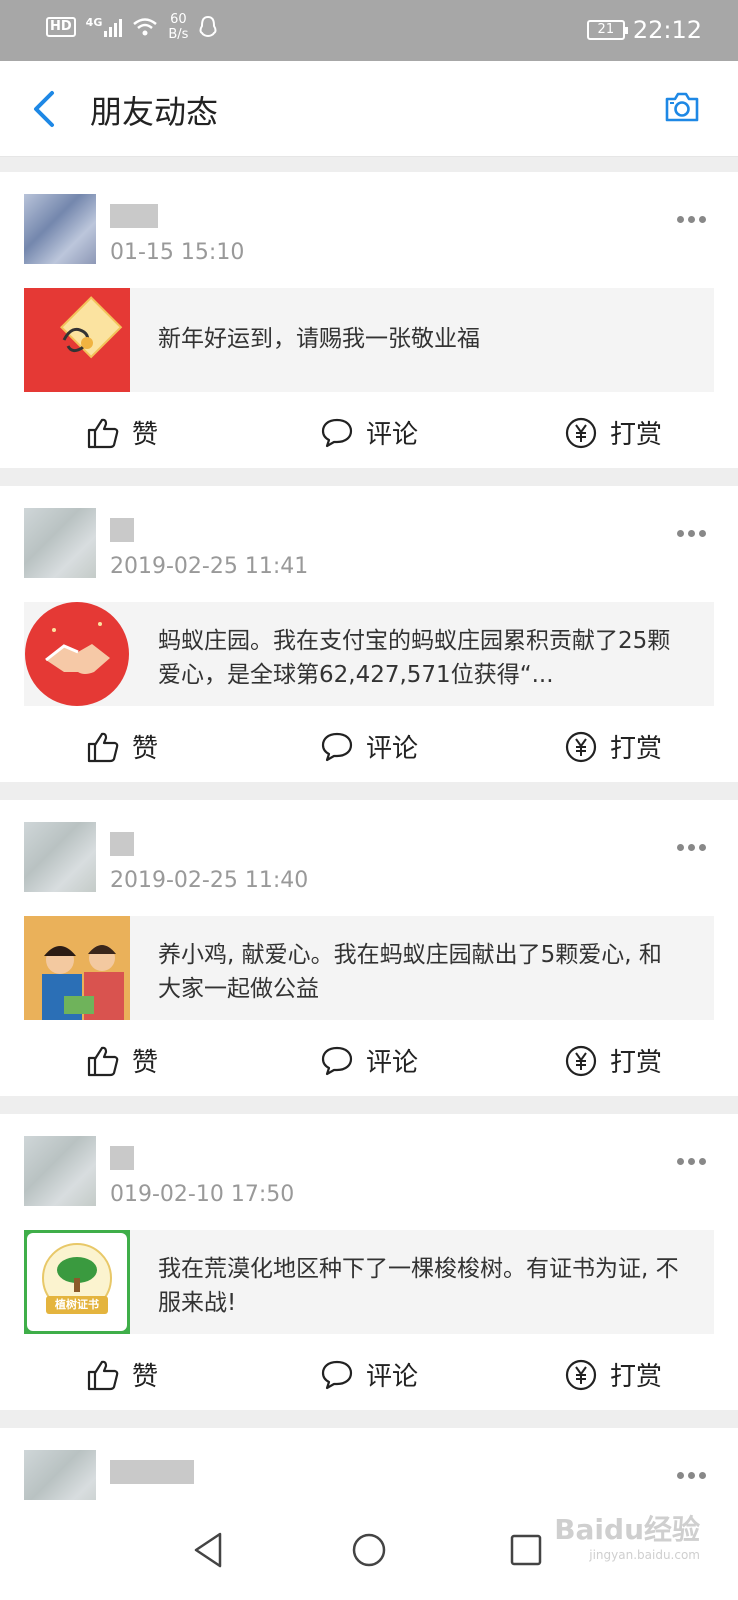  I want to click on watermark: Baidu经验 jingyan.baidu.com, so click(627, 1535).